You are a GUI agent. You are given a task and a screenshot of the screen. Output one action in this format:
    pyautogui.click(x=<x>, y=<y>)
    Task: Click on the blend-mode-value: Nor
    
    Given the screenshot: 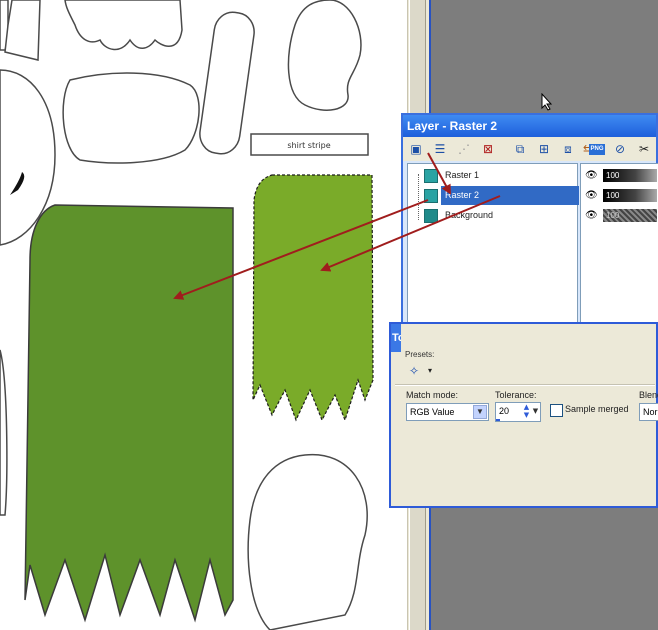 What is the action you would take?
    pyautogui.click(x=650, y=412)
    